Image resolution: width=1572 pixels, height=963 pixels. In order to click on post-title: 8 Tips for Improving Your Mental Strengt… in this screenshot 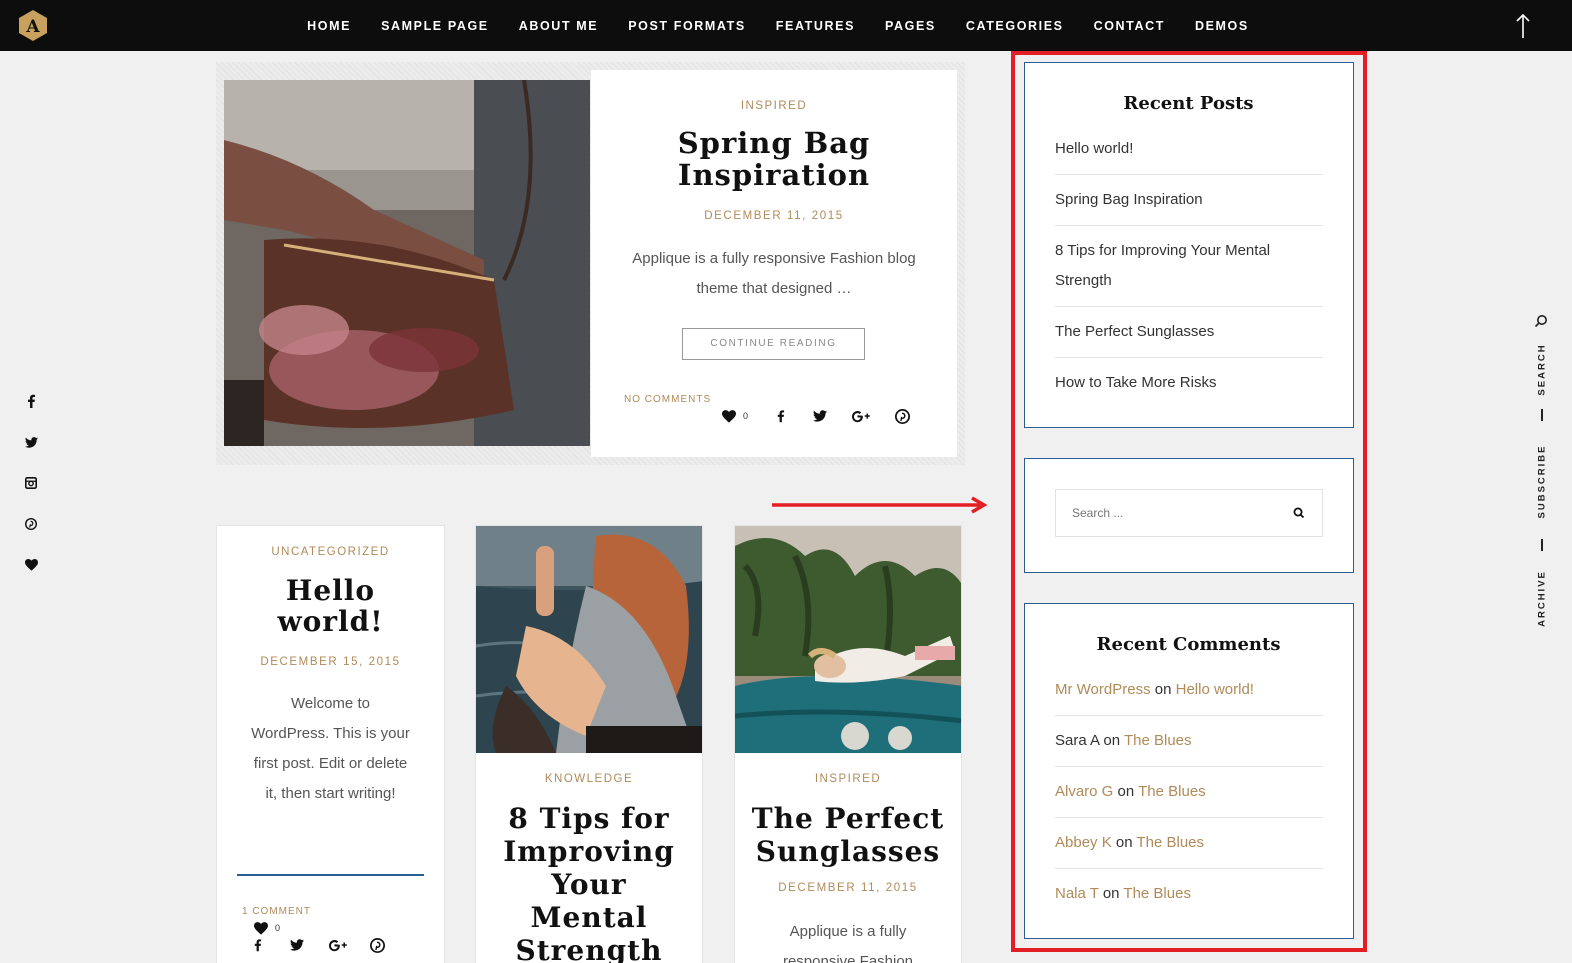, I will do `click(589, 882)`.